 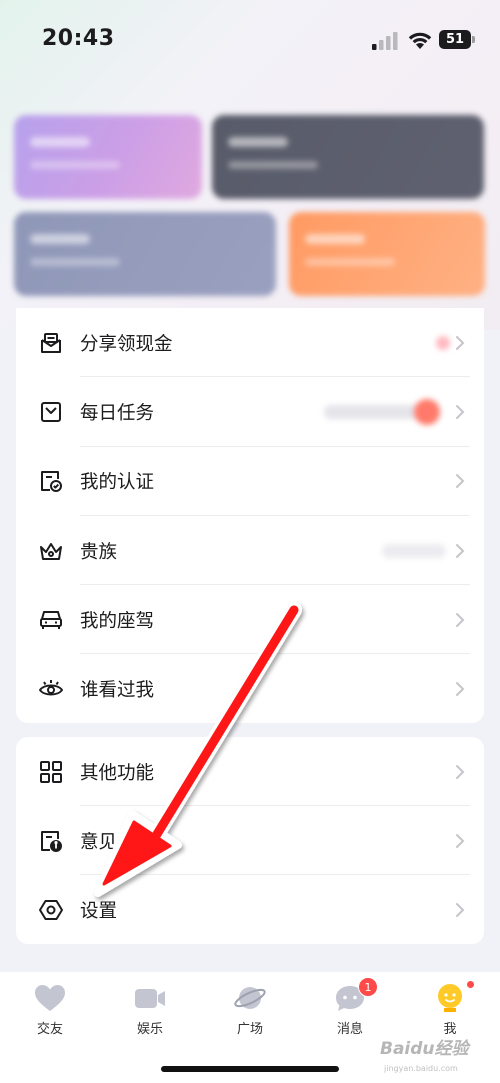 What do you see at coordinates (149, 1029) in the screenshot?
I see `tab-label-entertainment: 娱乐` at bounding box center [149, 1029].